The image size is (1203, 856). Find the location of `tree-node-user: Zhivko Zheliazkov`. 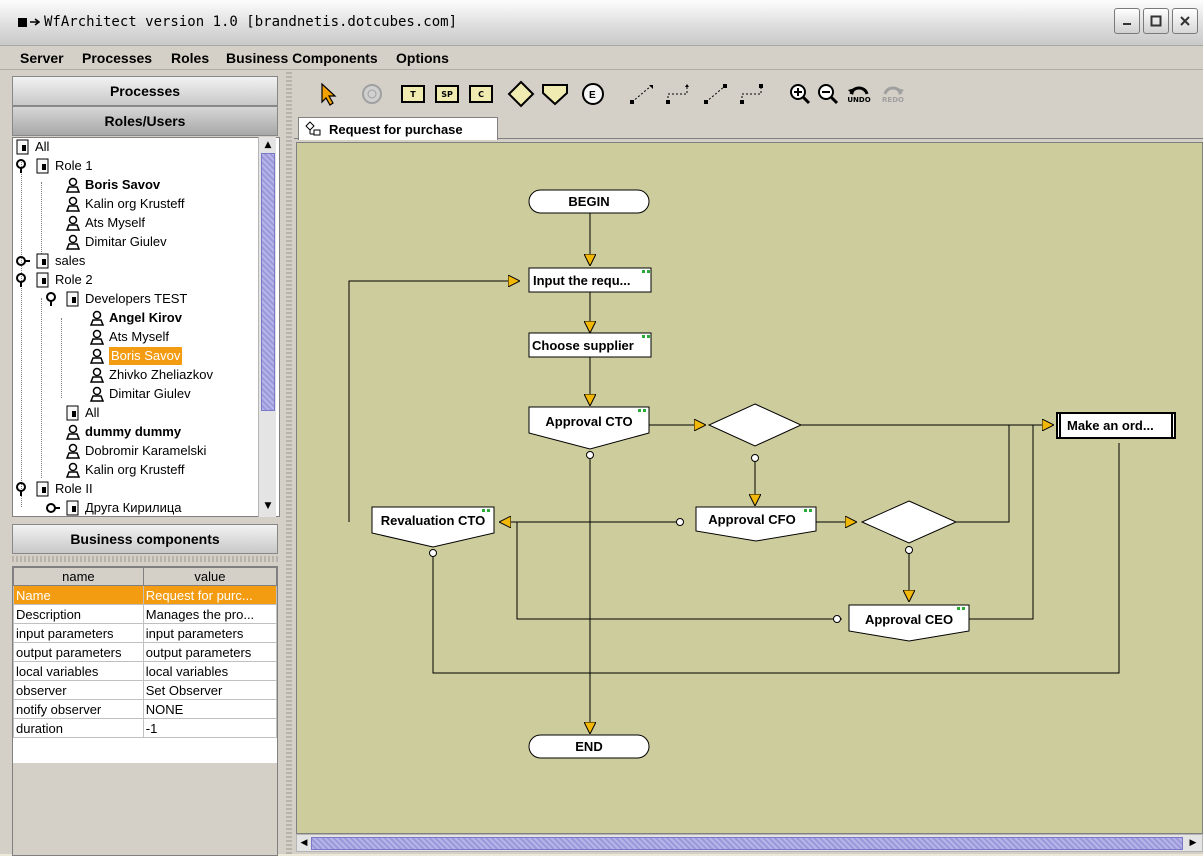

tree-node-user: Zhivko Zheliazkov is located at coordinates (151, 375).